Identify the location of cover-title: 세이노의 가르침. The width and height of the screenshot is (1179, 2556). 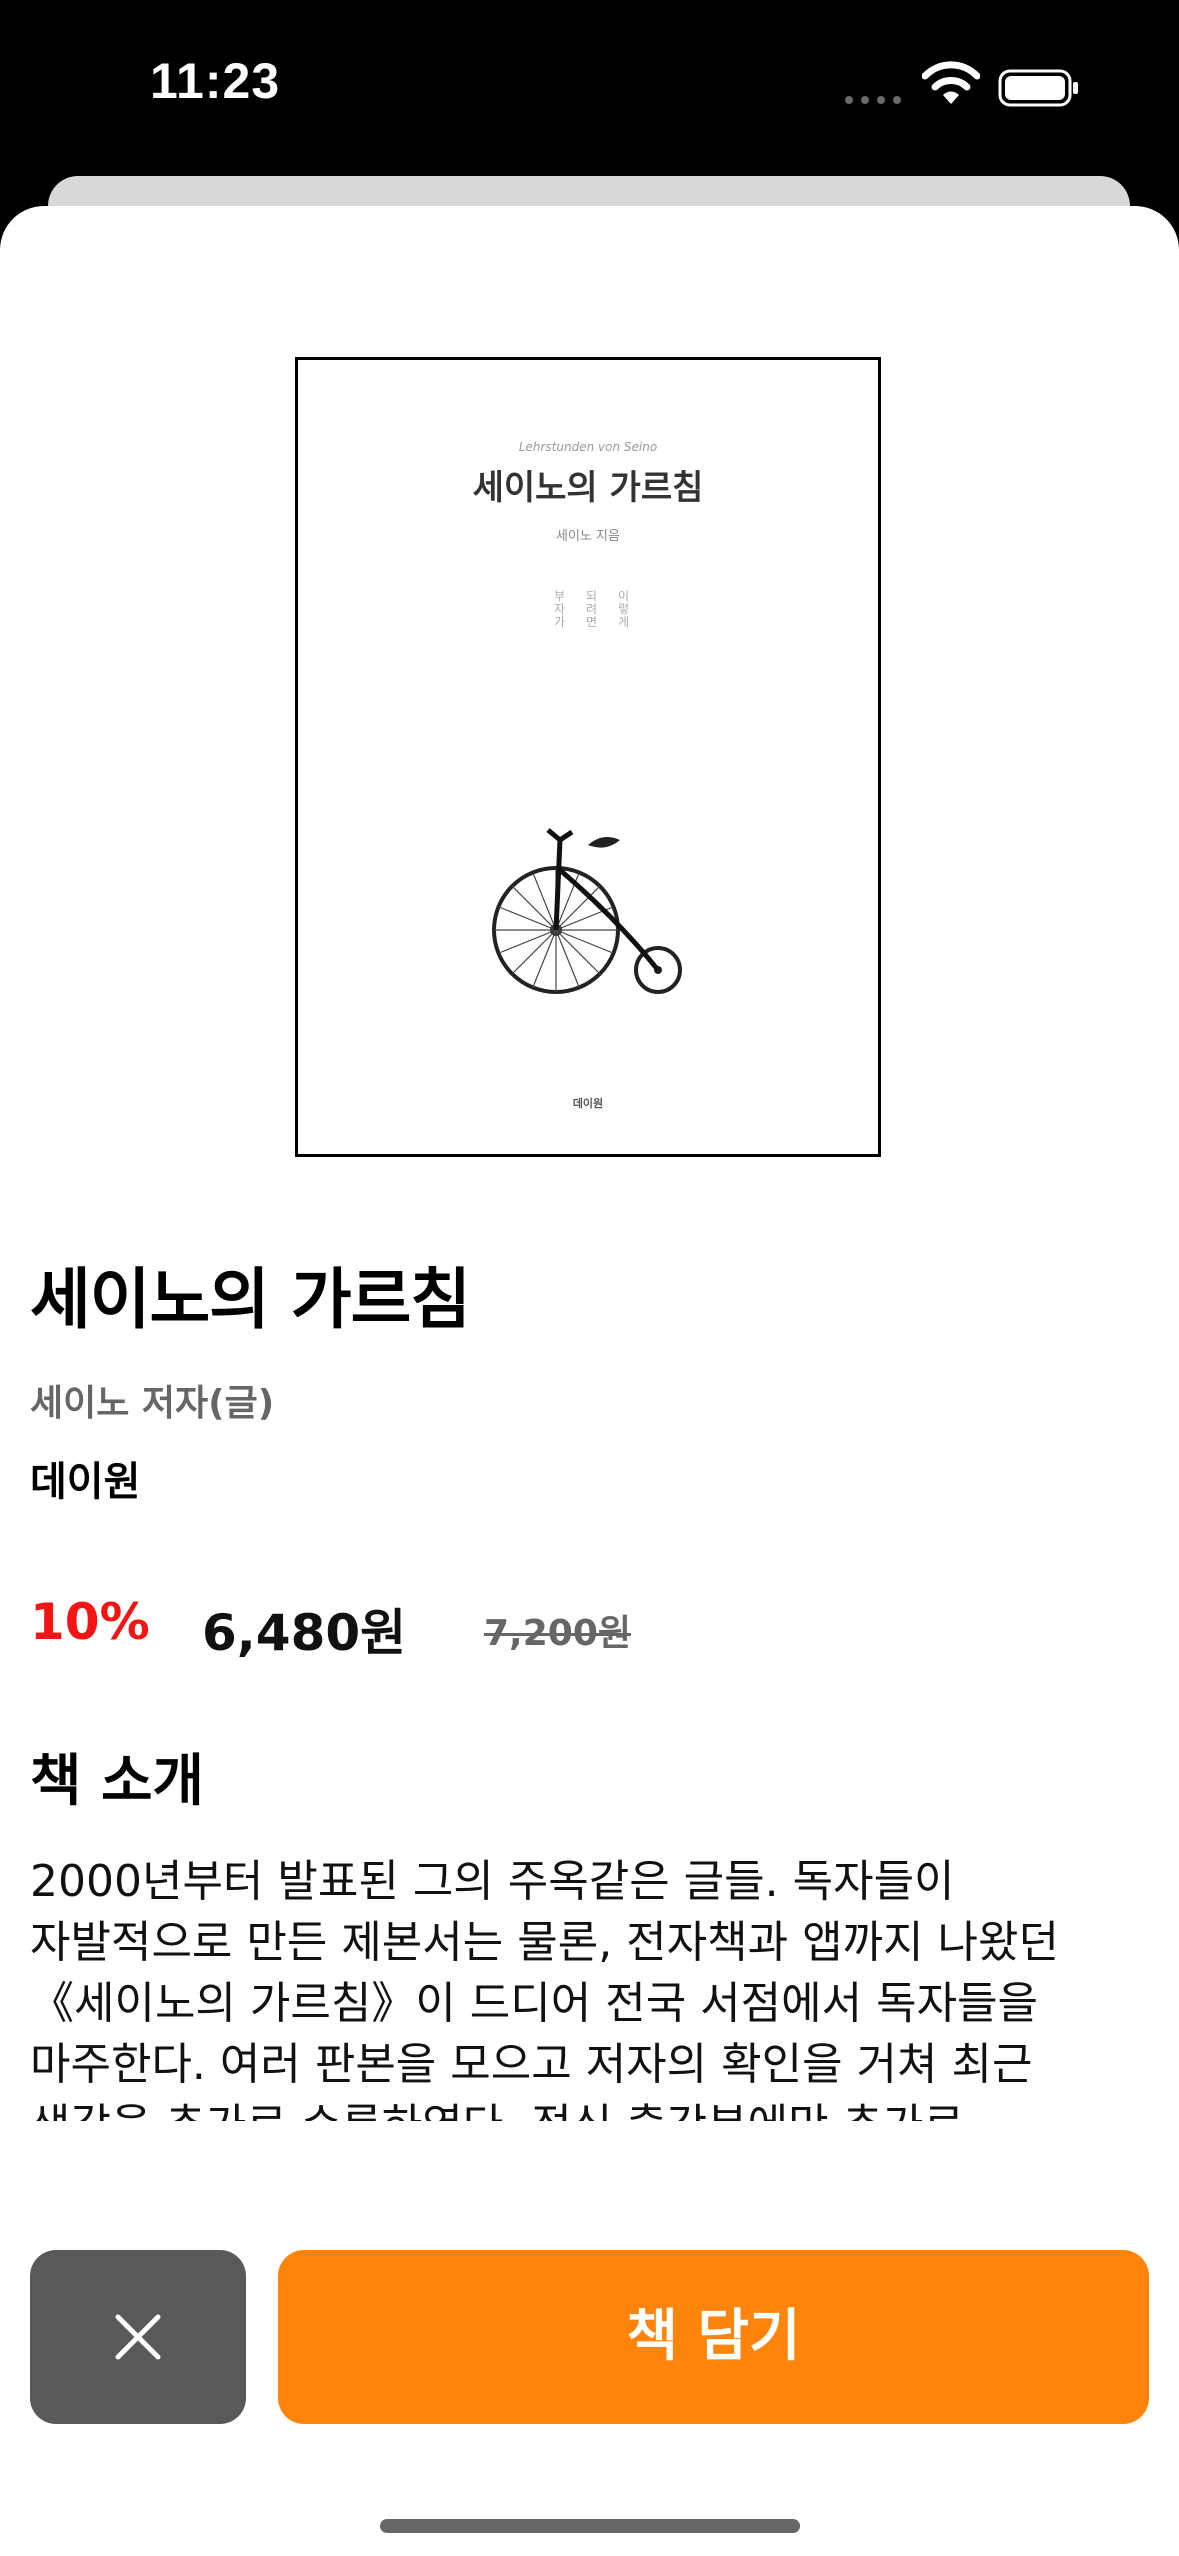
(588, 488).